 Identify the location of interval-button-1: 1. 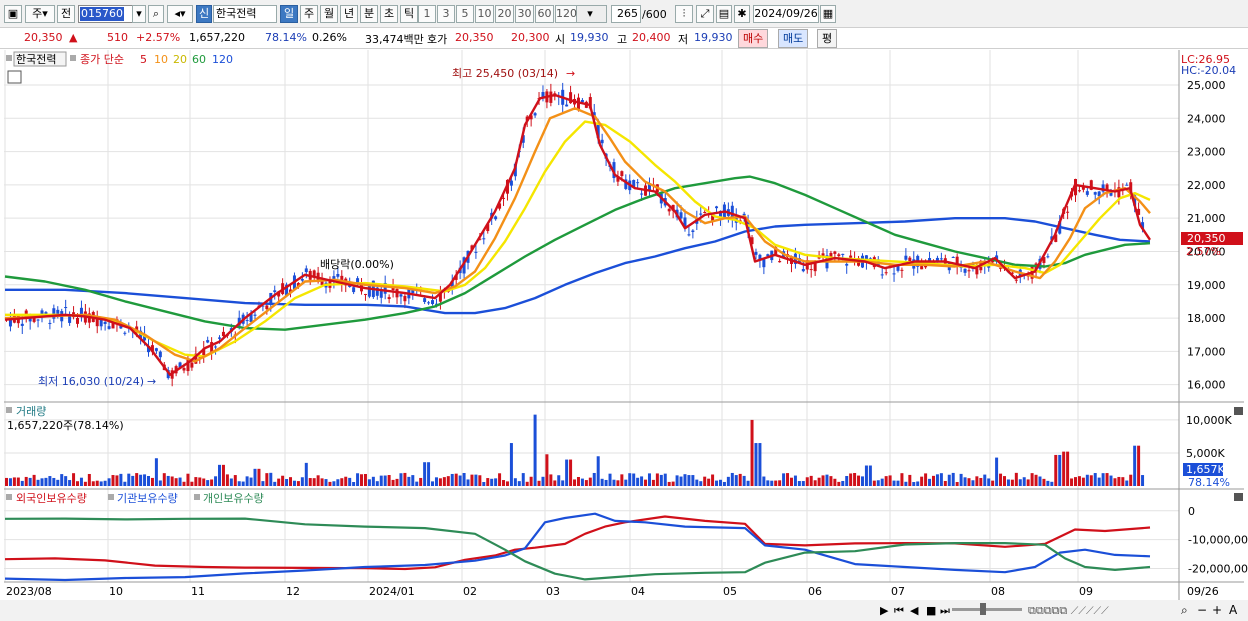
(427, 14).